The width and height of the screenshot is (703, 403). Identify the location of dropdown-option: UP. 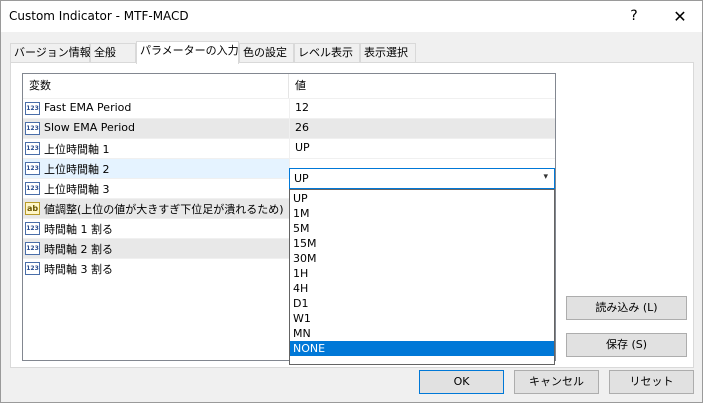
(422, 198).